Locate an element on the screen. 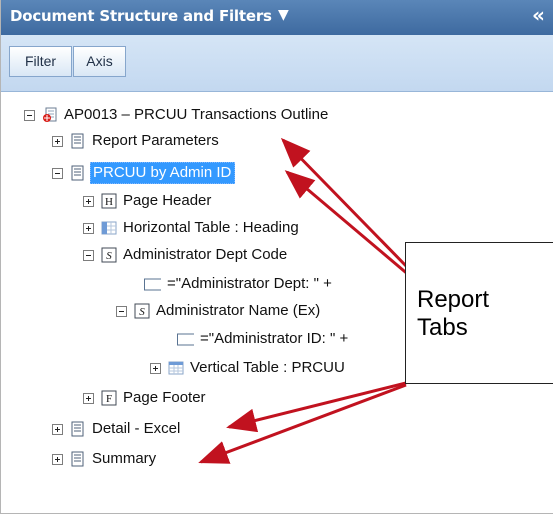  tree-item-admin-name: S Administrator Name (Ex) is located at coordinates (219, 311).